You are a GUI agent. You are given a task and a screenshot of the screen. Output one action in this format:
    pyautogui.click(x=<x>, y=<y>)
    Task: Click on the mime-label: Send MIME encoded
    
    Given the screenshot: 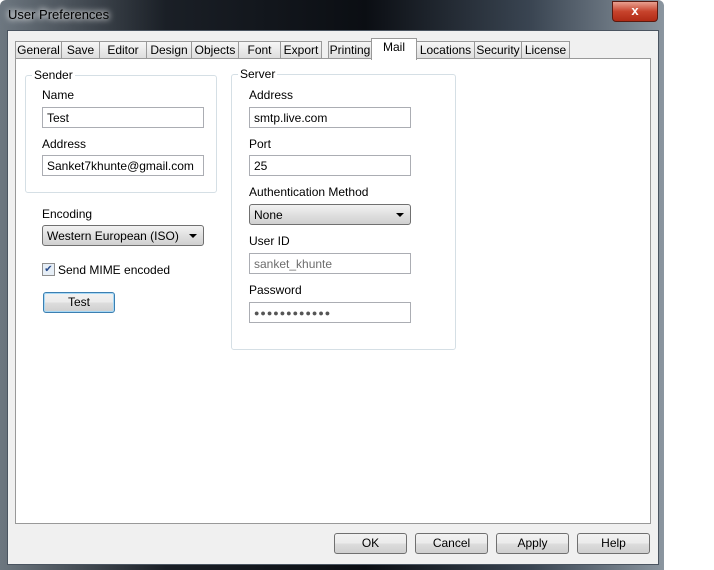 What is the action you would take?
    pyautogui.click(x=114, y=270)
    